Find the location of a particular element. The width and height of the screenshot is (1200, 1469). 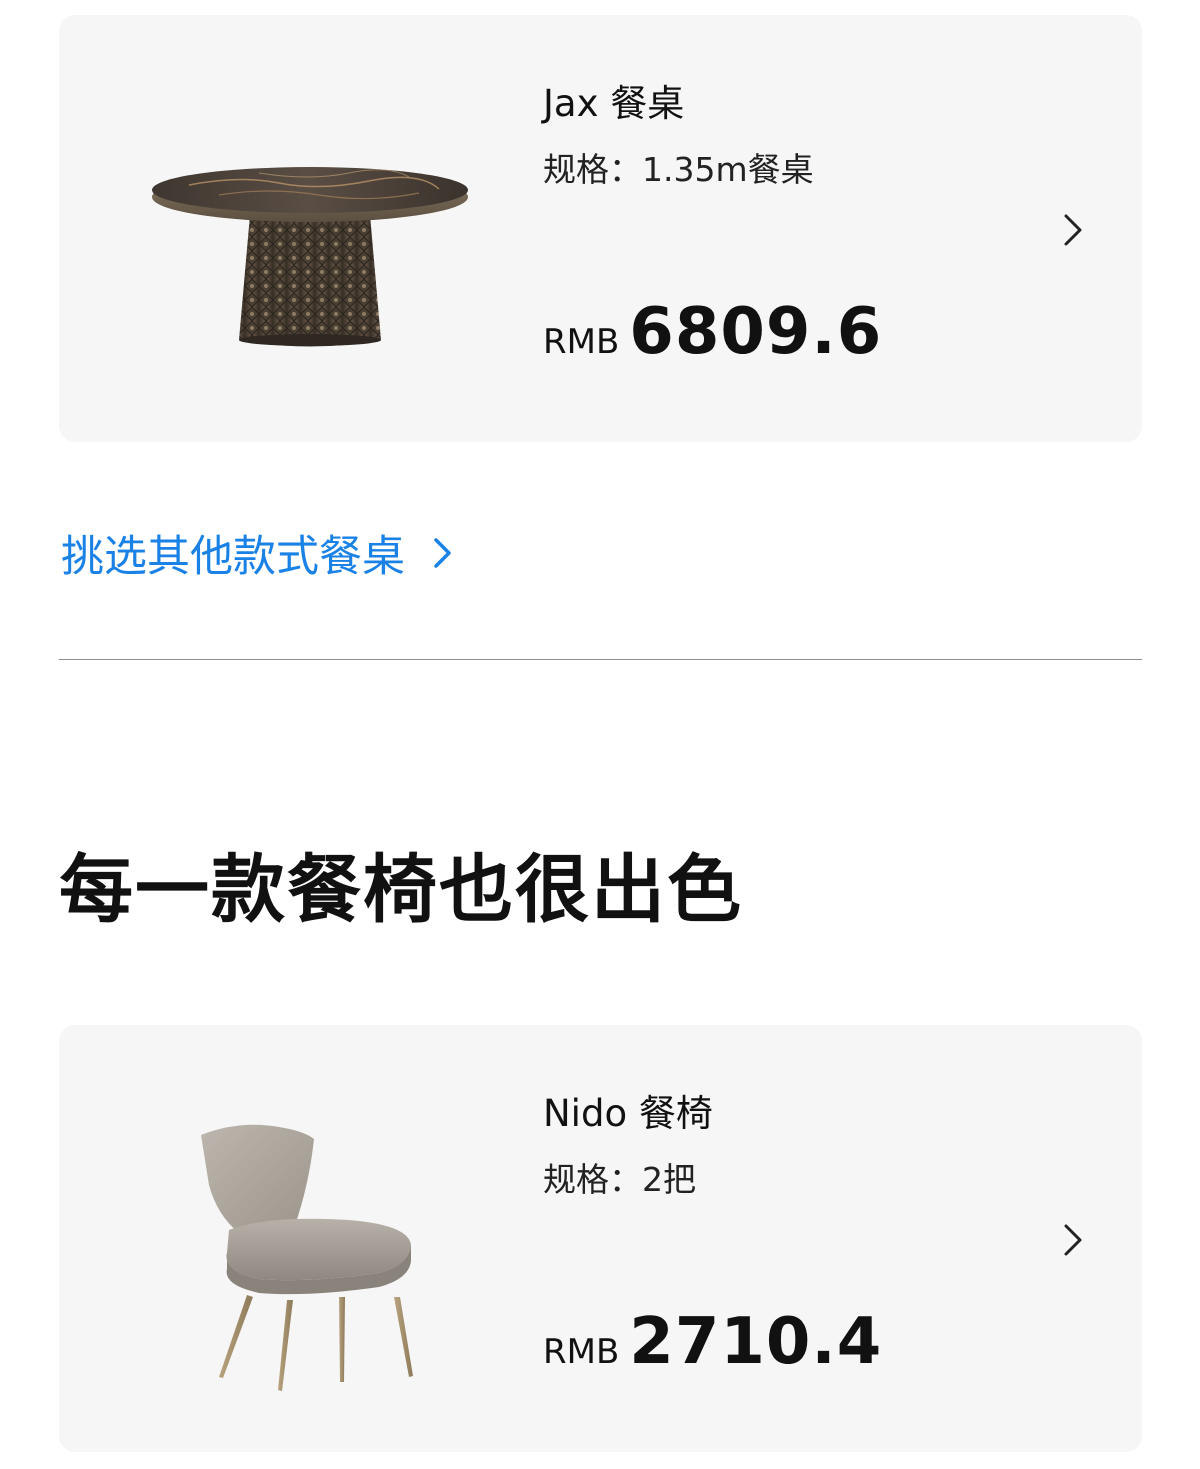

price-value: 6809.6 is located at coordinates (756, 332).